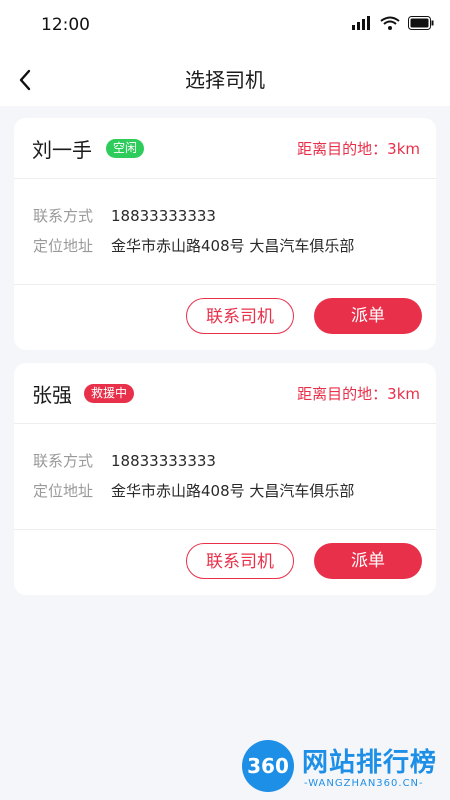  I want to click on status-icons, so click(393, 23).